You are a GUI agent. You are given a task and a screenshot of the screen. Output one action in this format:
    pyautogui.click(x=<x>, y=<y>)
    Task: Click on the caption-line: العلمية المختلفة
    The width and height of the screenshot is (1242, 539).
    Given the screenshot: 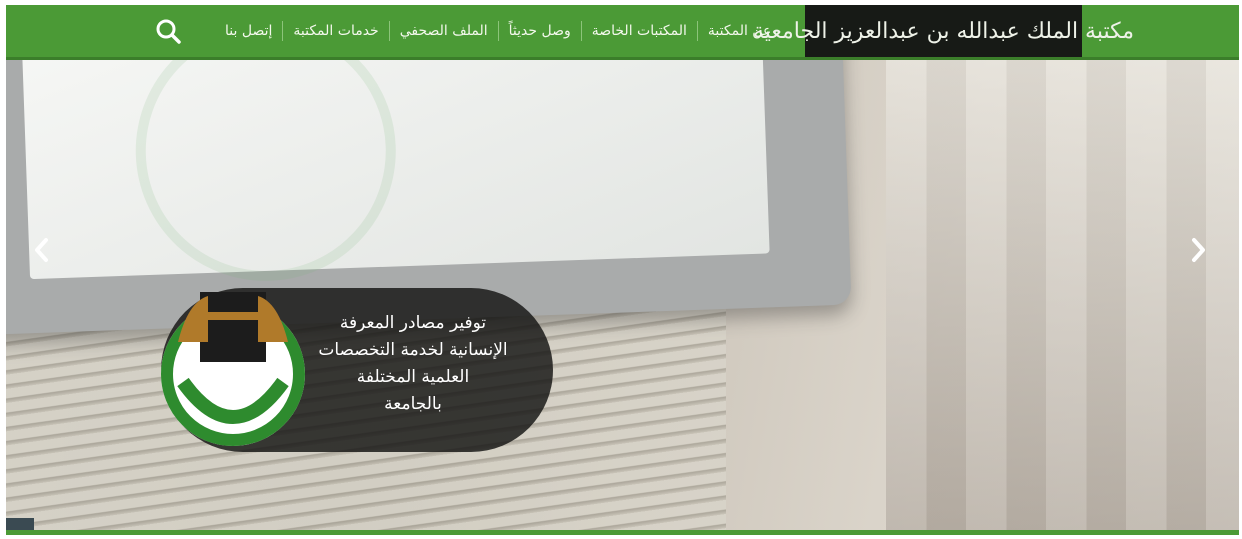 What is the action you would take?
    pyautogui.click(x=413, y=377)
    